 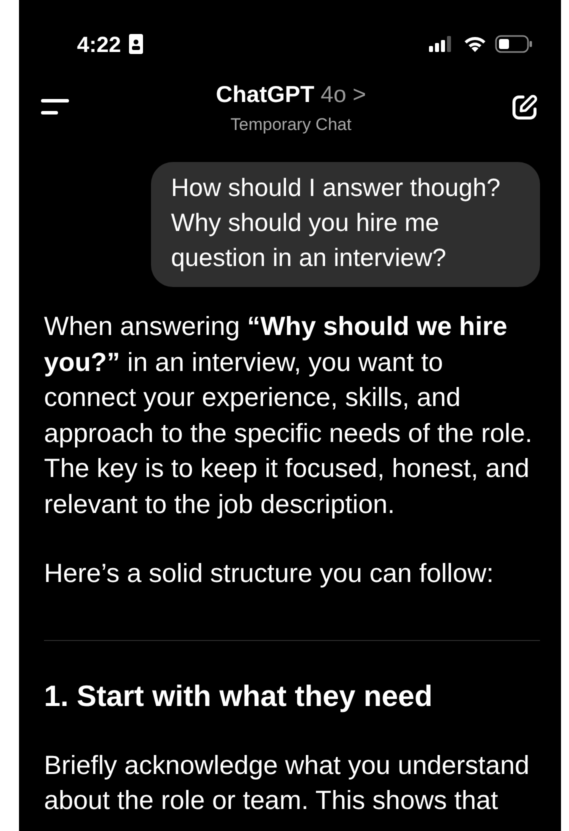 What do you see at coordinates (287, 783) in the screenshot?
I see `response-paragraph: Briefly acknowledge what you understand about the role or team. This shows that` at bounding box center [287, 783].